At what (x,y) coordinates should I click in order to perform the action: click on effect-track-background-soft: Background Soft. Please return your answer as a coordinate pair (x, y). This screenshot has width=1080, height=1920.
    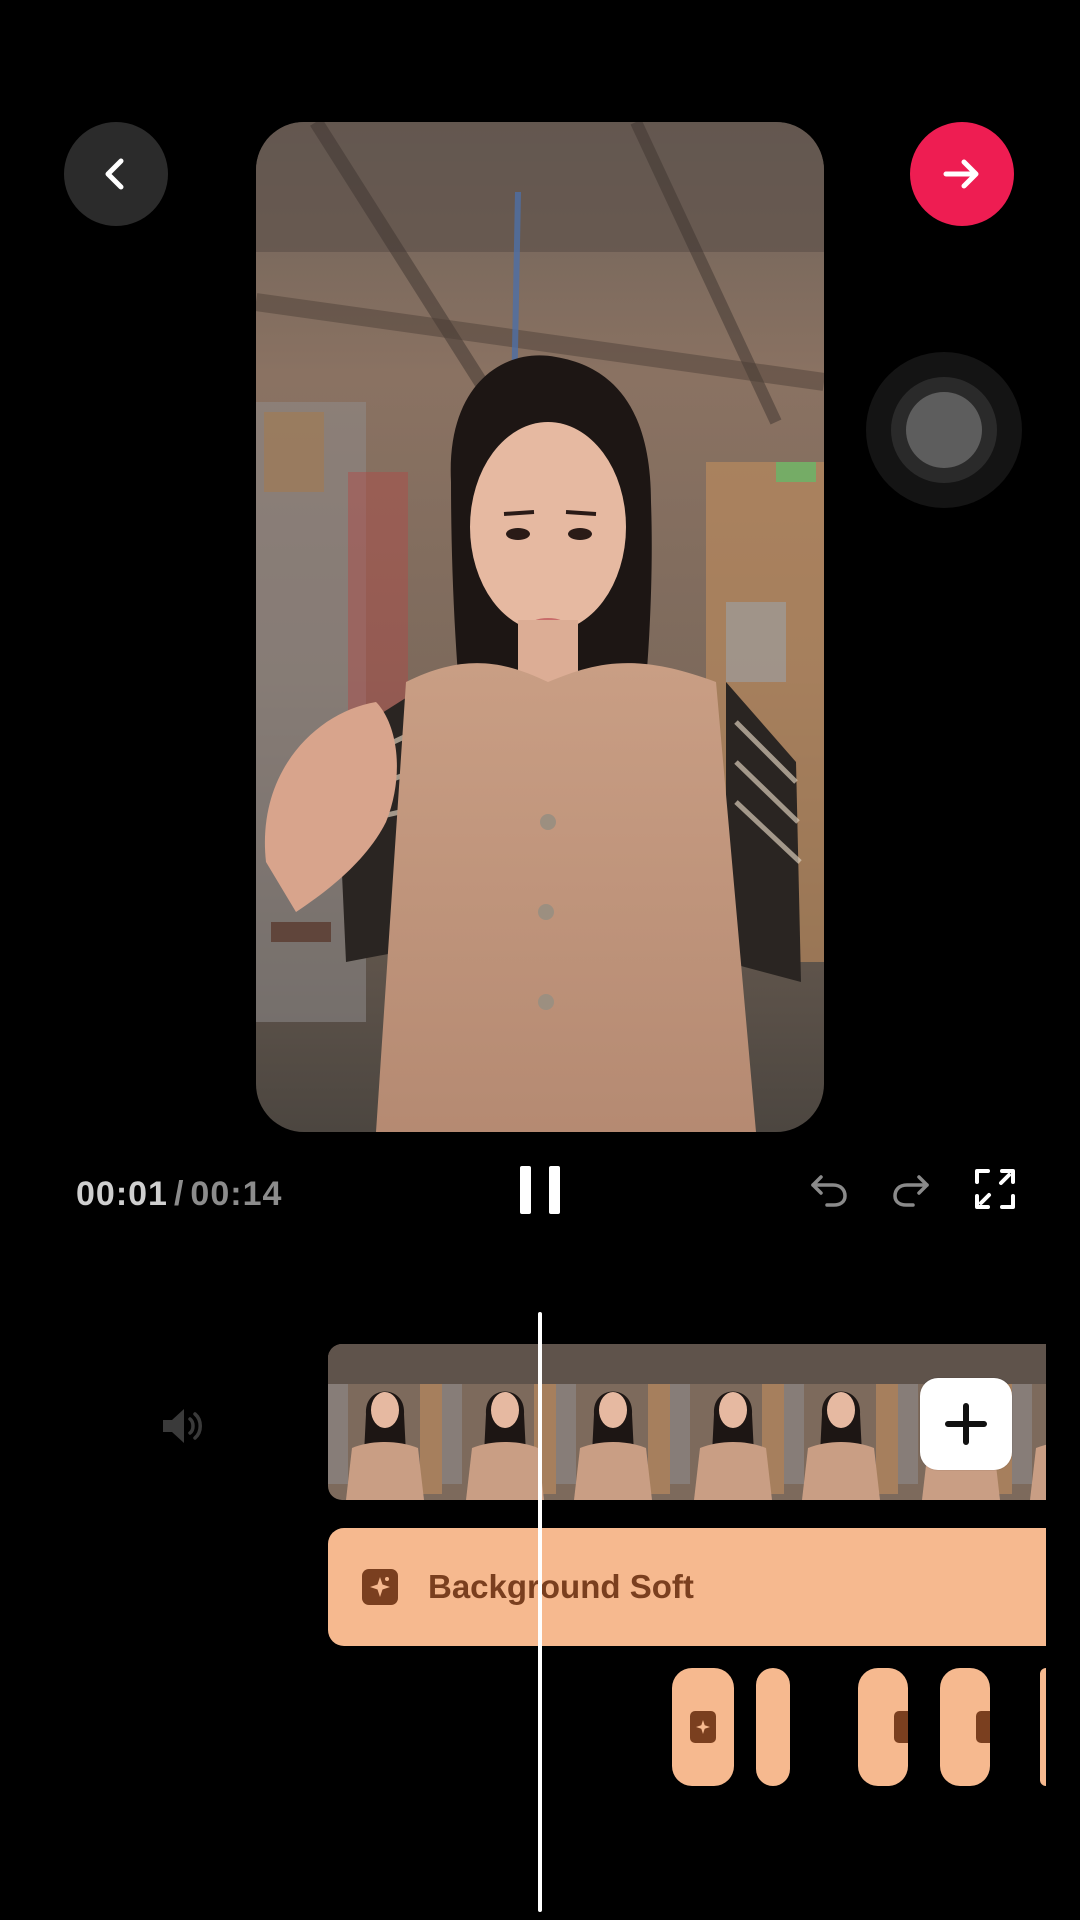
    Looking at the image, I should click on (687, 1587).